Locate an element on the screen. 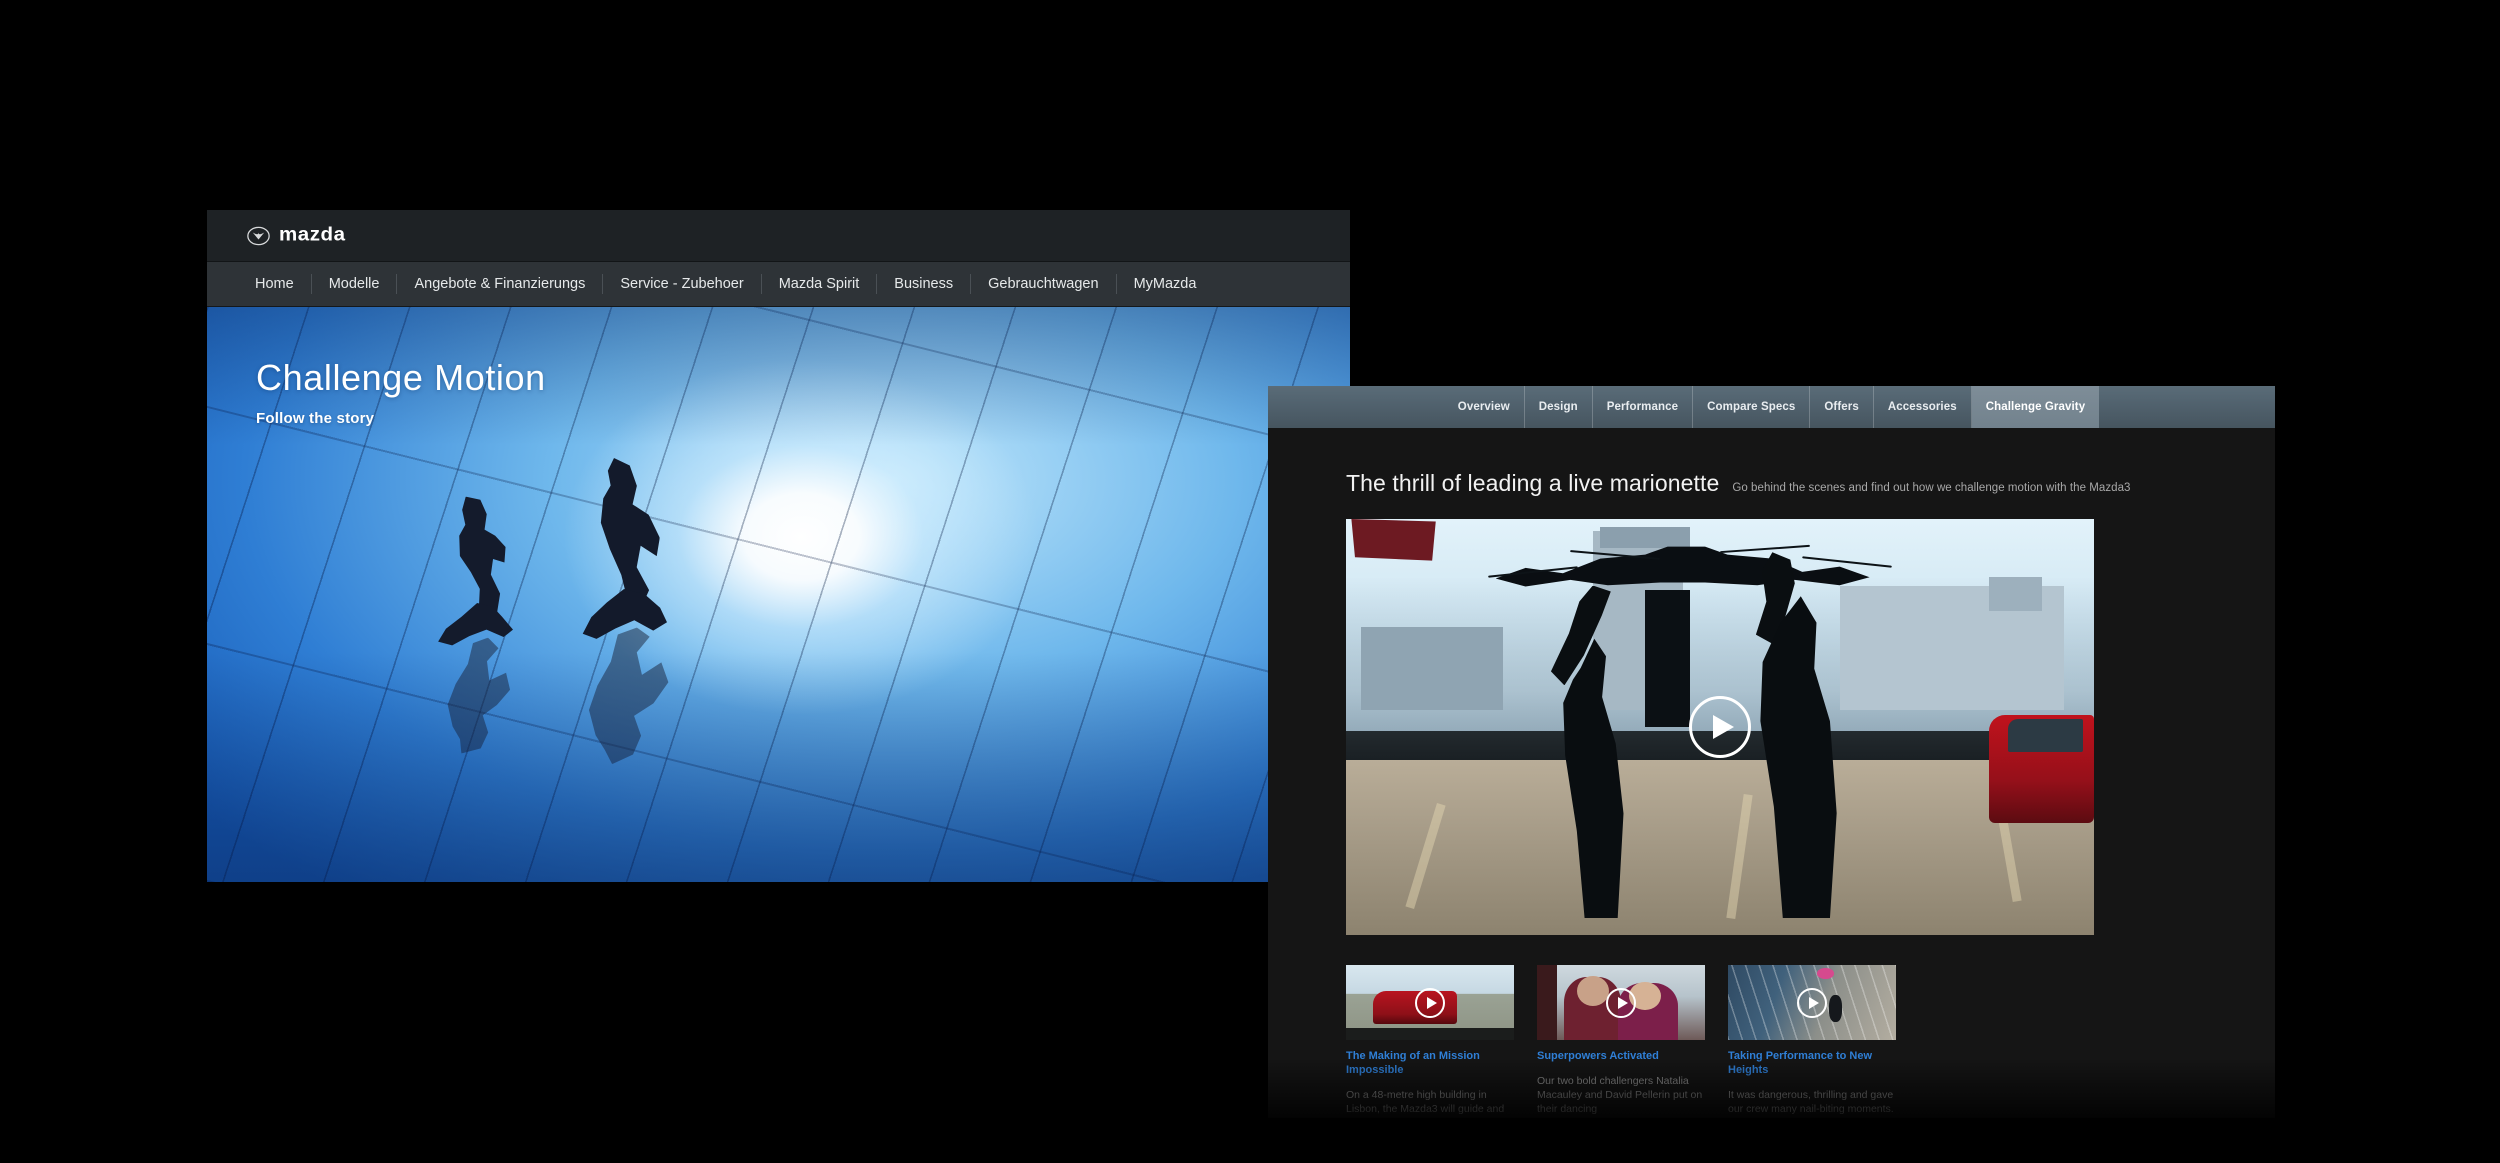 This screenshot has height=1163, width=2500. nav-item-gebrauchtwagen: Gebrauchtwagen is located at coordinates (1044, 284).